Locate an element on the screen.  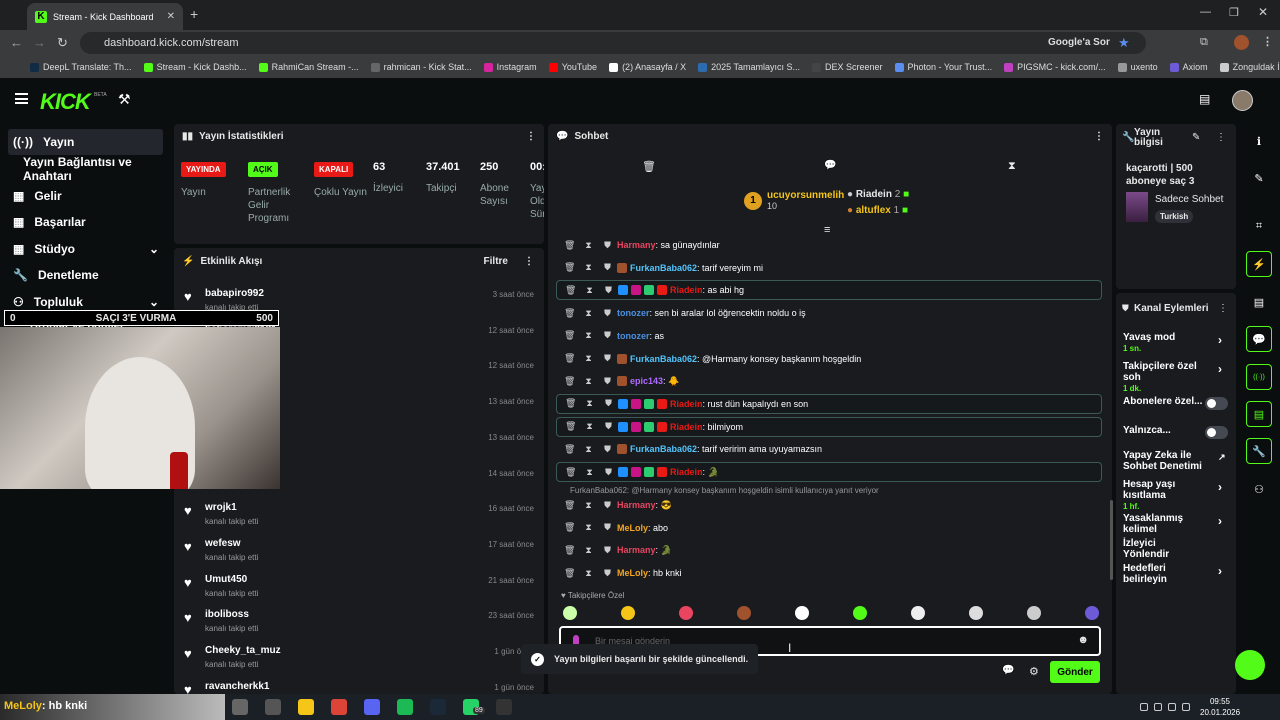
kick-logo: KICK is located at coordinates (65, 102).